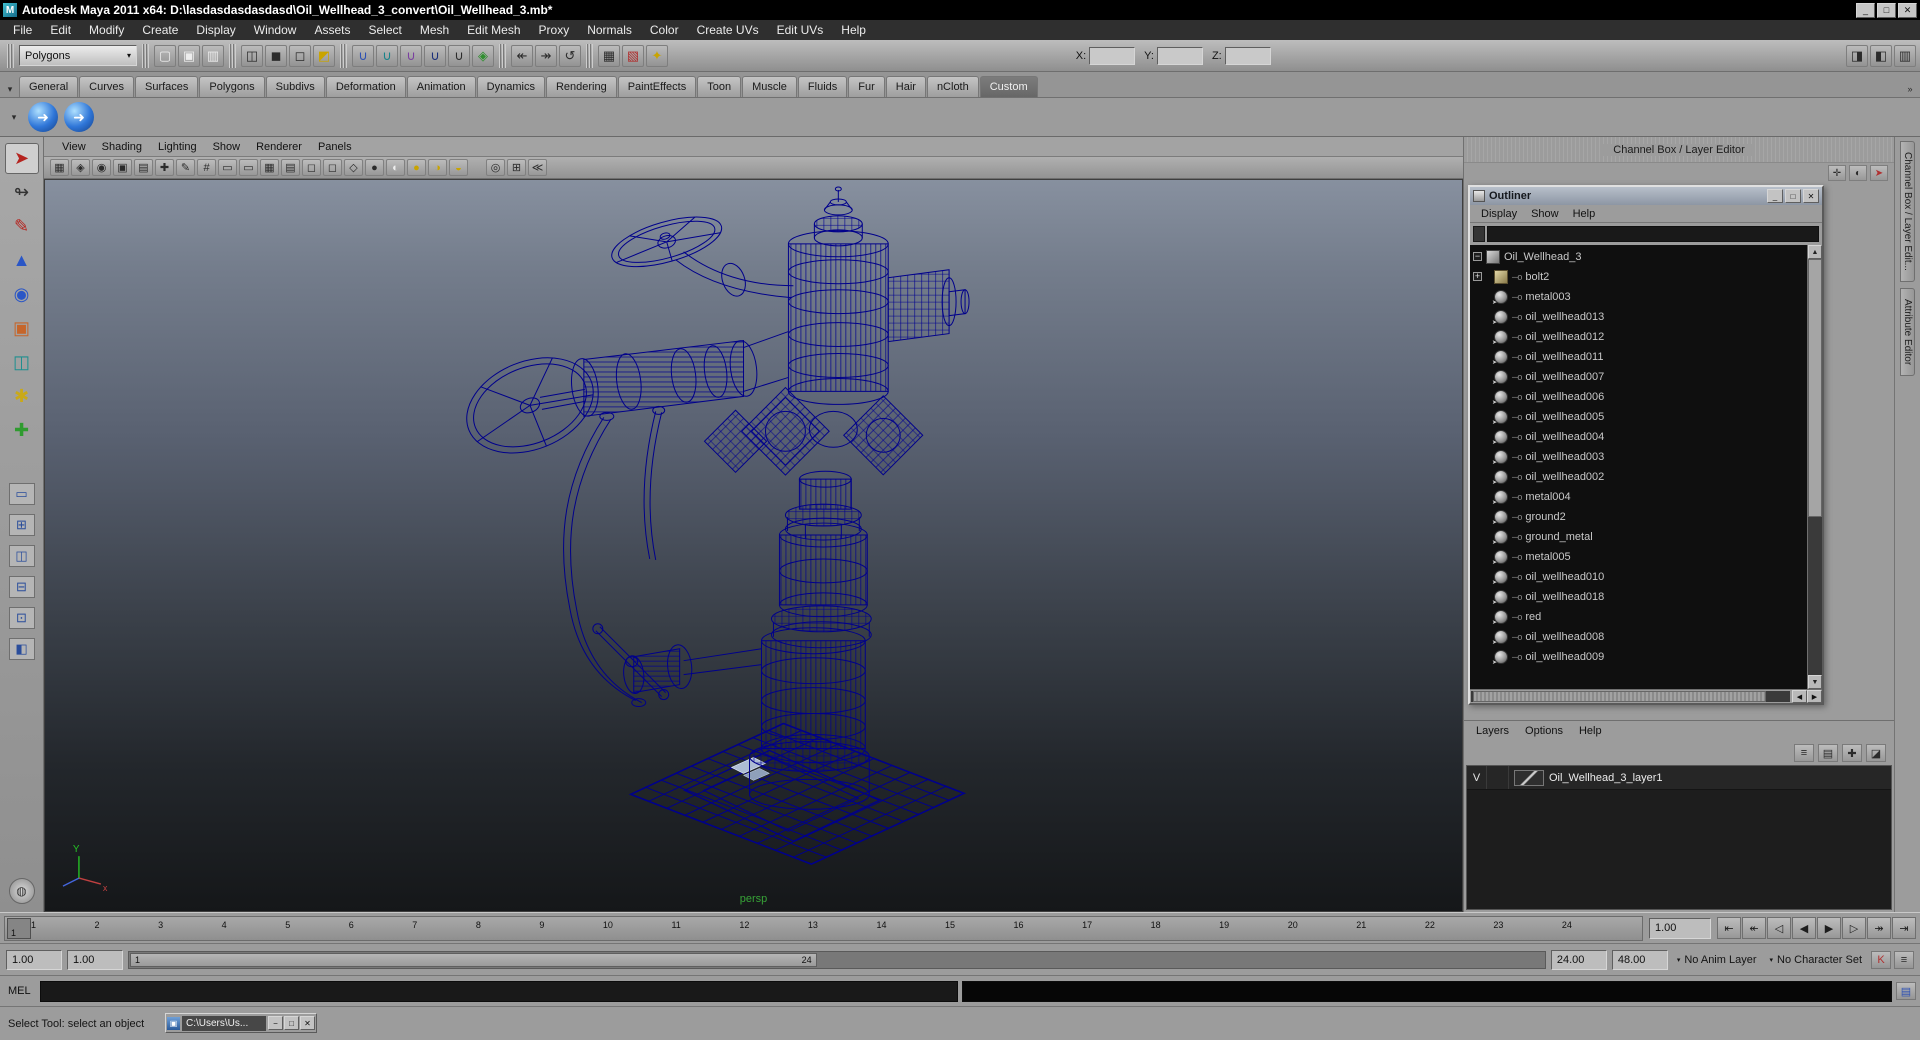 The image size is (1920, 1040). I want to click on highlight-selection-icon: ◩, so click(324, 55).